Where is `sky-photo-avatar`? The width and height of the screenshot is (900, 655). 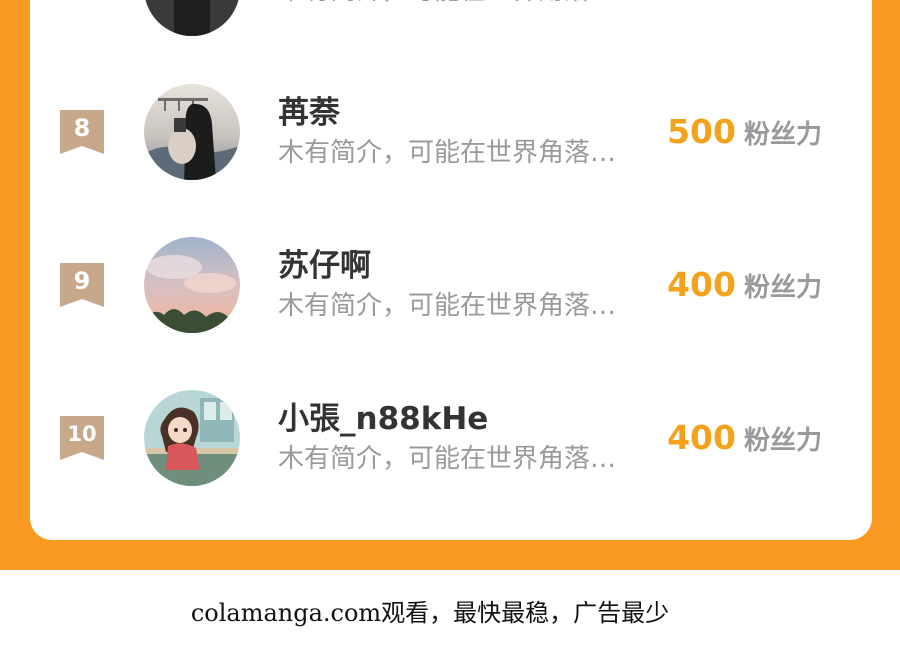 sky-photo-avatar is located at coordinates (192, 285).